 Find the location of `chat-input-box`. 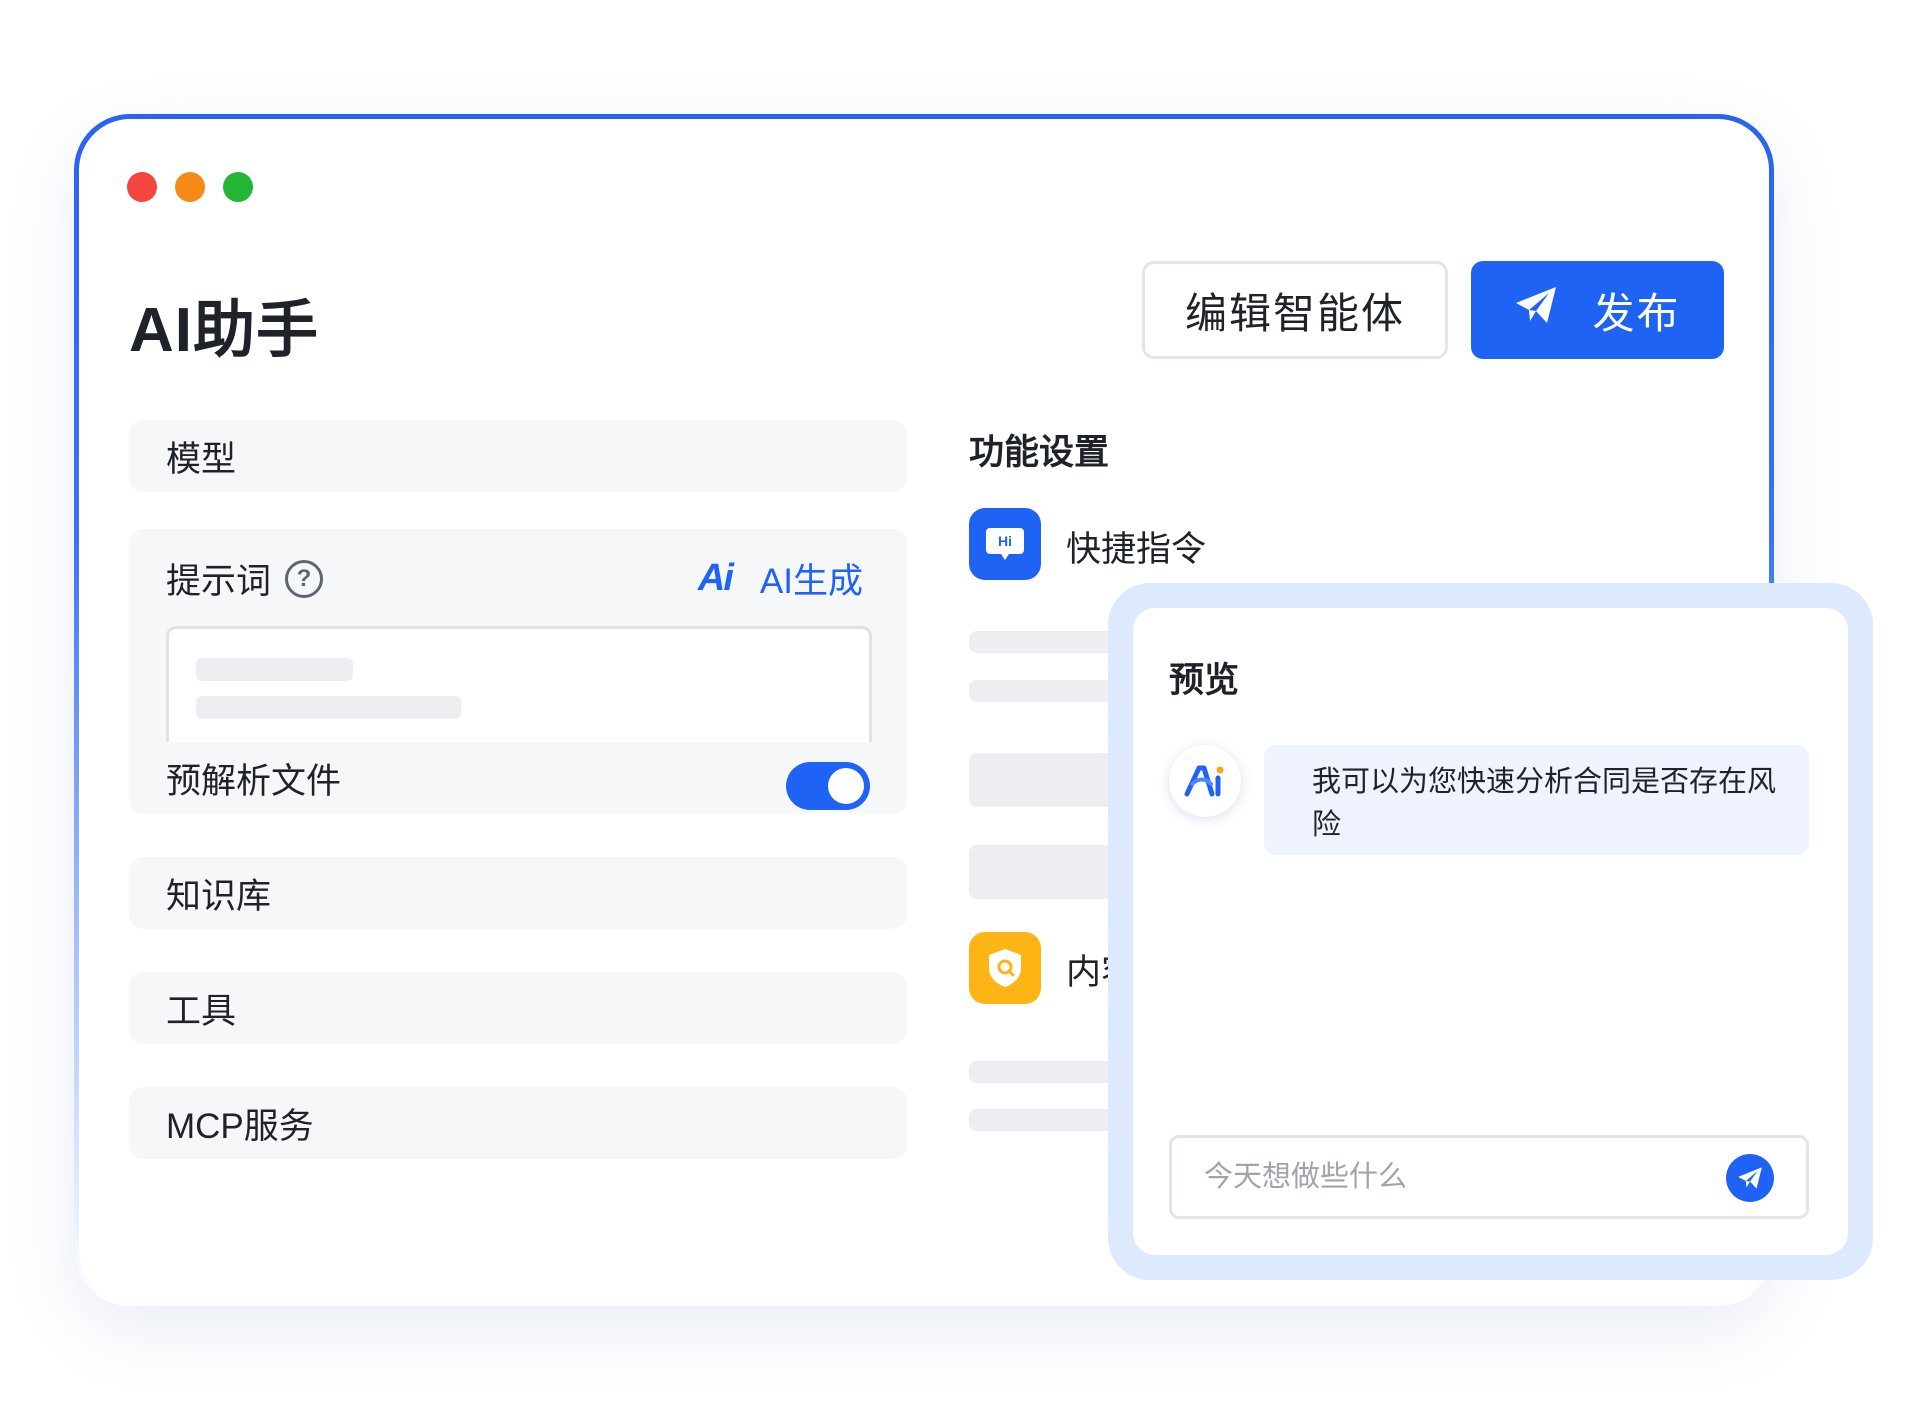

chat-input-box is located at coordinates (1489, 1177).